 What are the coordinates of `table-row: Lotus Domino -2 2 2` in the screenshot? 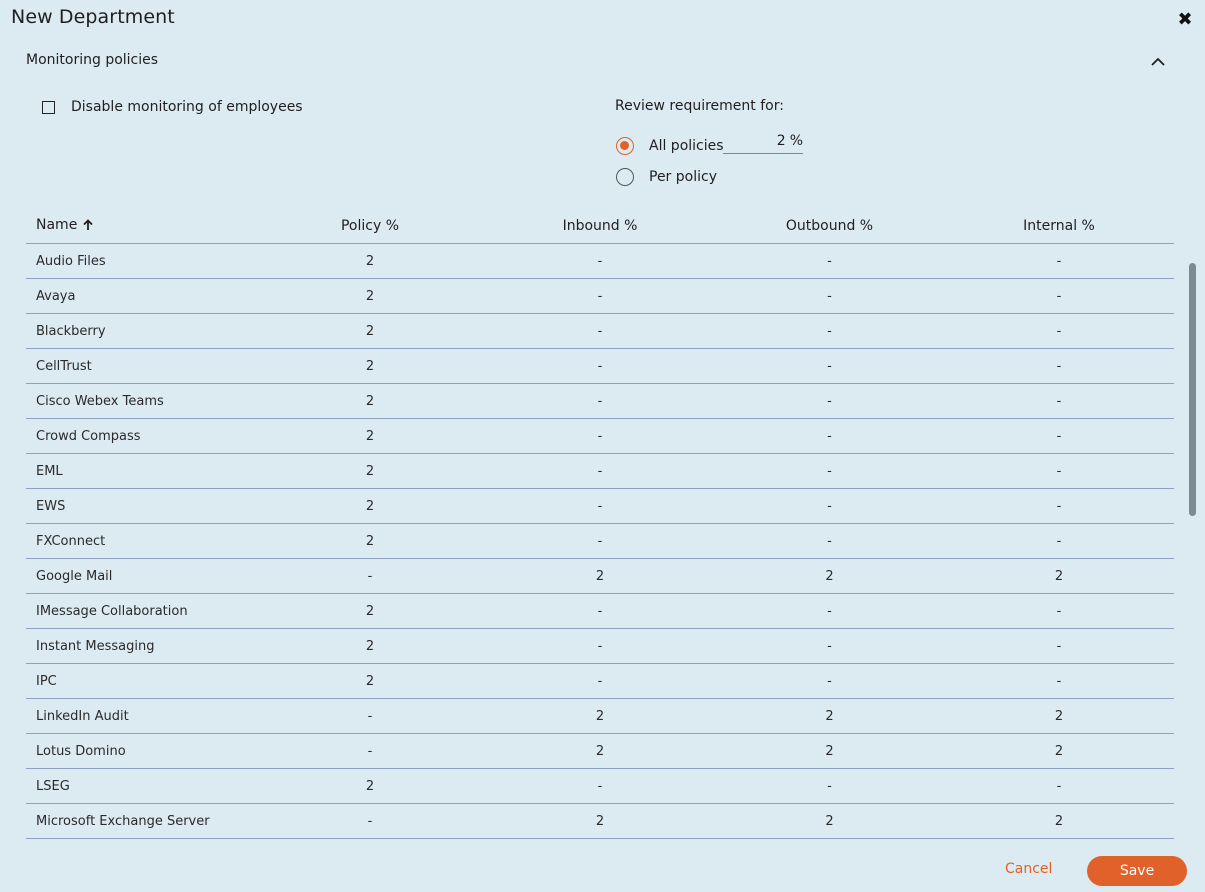 It's located at (600, 751).